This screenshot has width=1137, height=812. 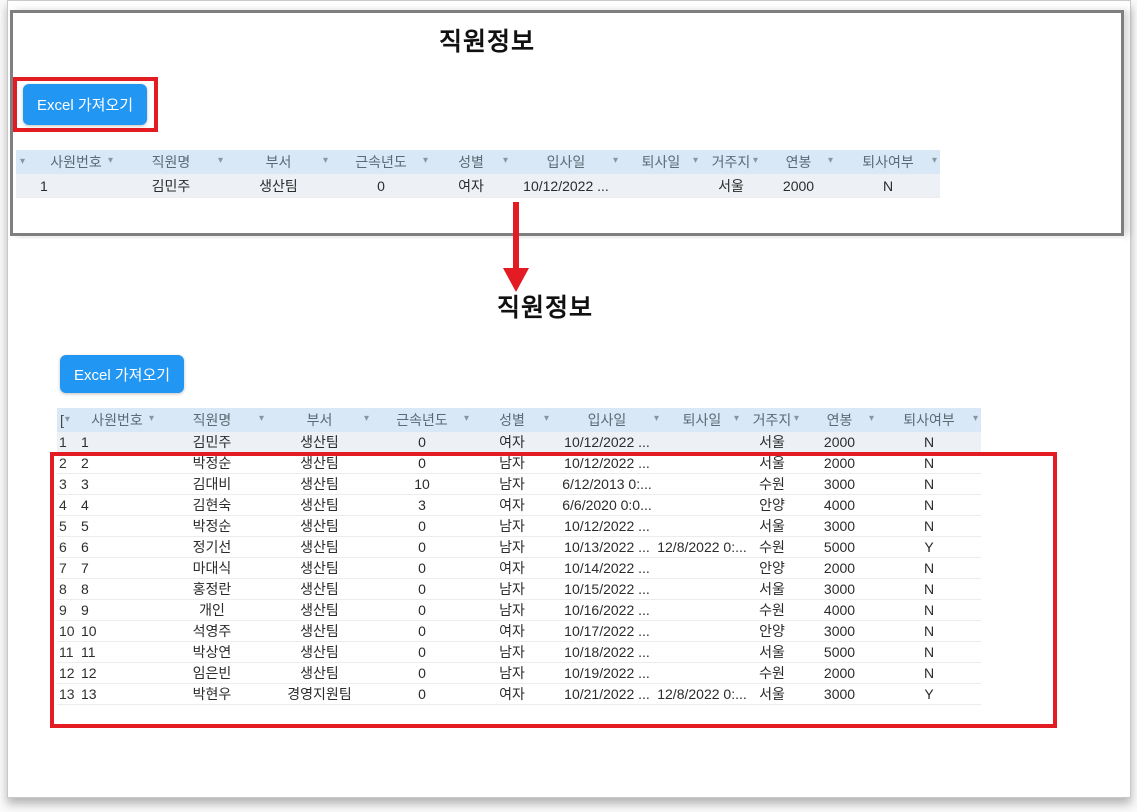 What do you see at coordinates (486, 42) in the screenshot?
I see `page-title: 직원정보` at bounding box center [486, 42].